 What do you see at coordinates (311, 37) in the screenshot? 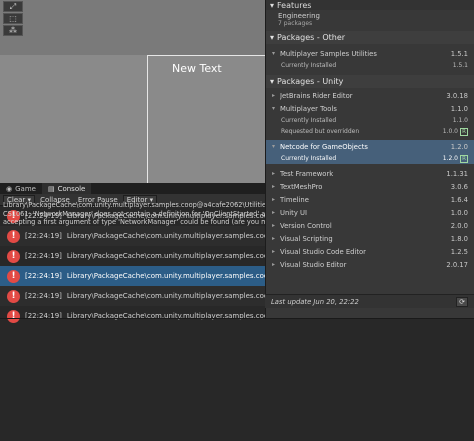
I see `group-other-label: Packages - Other` at bounding box center [311, 37].